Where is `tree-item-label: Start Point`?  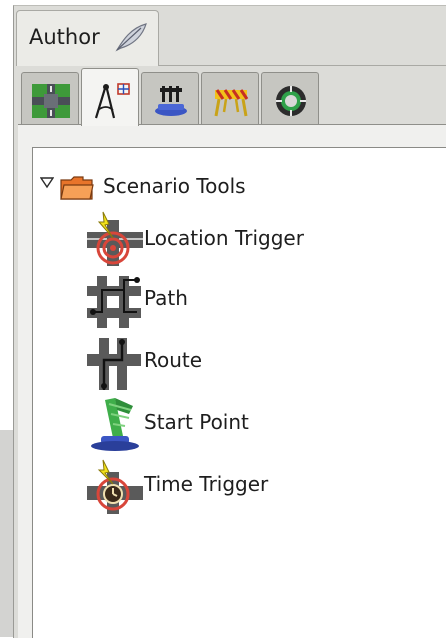
tree-item-label: Start Point is located at coordinates (196, 422).